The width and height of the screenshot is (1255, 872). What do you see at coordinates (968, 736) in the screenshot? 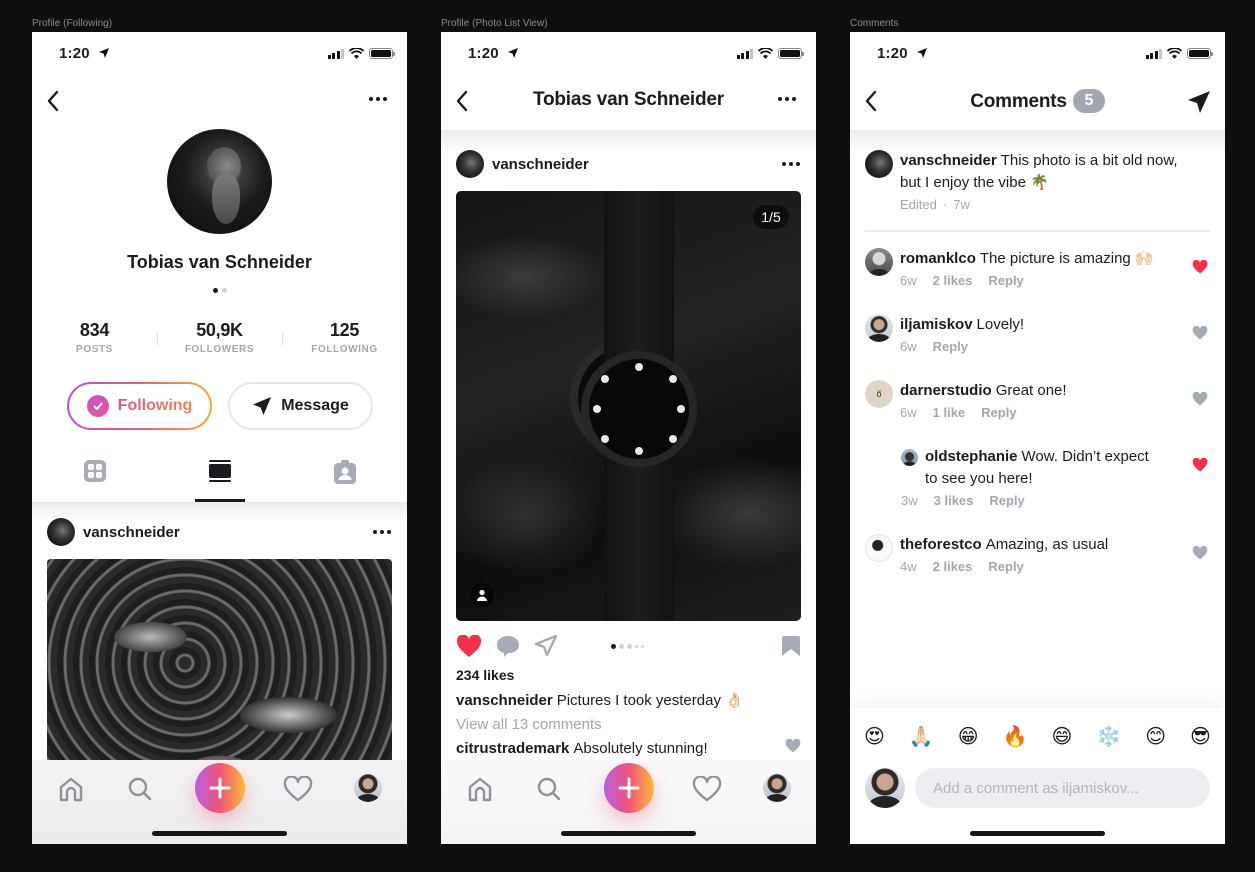
I see `emoji-grin: 😁` at bounding box center [968, 736].